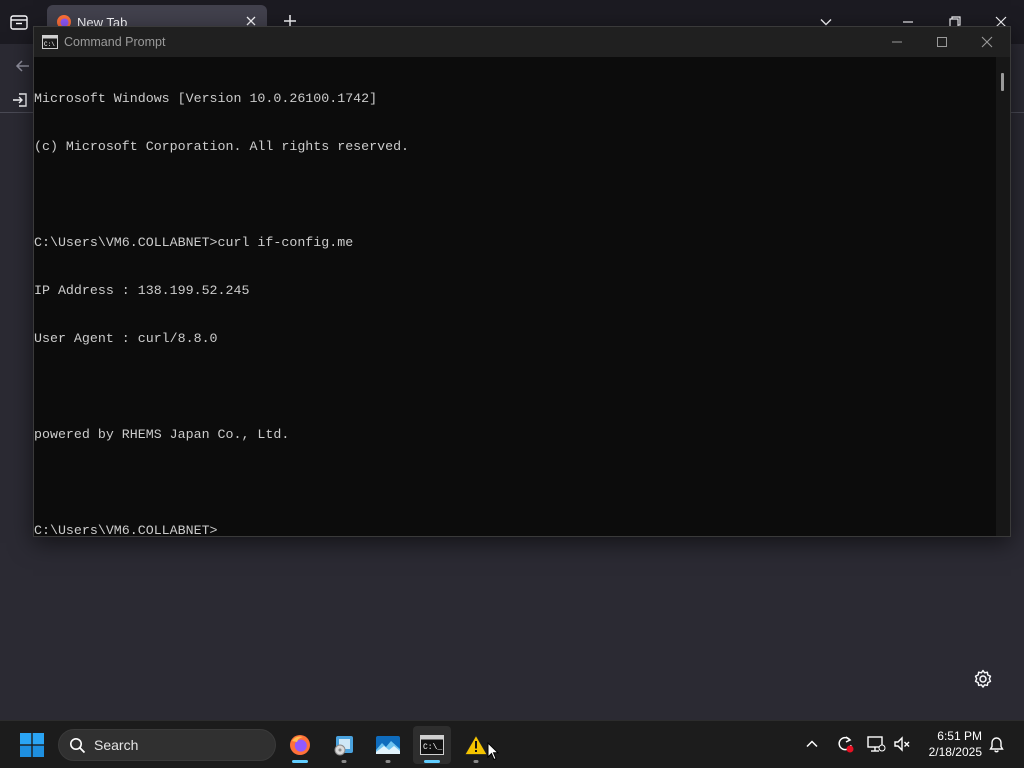 This screenshot has height=768, width=1024. What do you see at coordinates (959, 736) in the screenshot?
I see `clock-time: 6:51 PM` at bounding box center [959, 736].